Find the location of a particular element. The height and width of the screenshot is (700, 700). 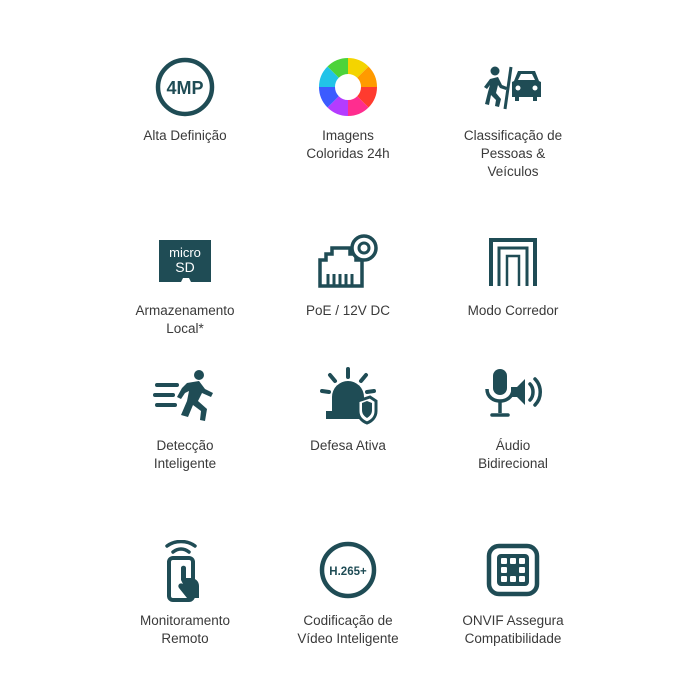

feature-color-24h: Imagens Coloridas 24h is located at coordinates (348, 109).